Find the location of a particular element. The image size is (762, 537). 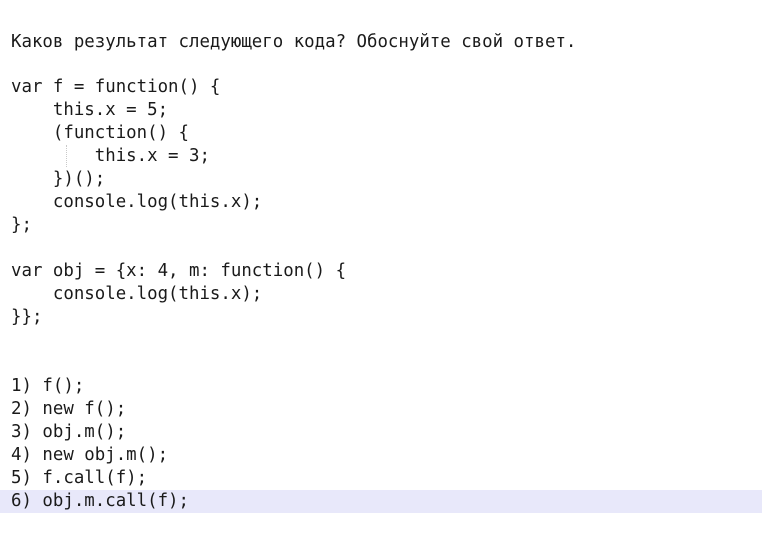

answer-item-5: 5) f.call(f); is located at coordinates (79, 478).